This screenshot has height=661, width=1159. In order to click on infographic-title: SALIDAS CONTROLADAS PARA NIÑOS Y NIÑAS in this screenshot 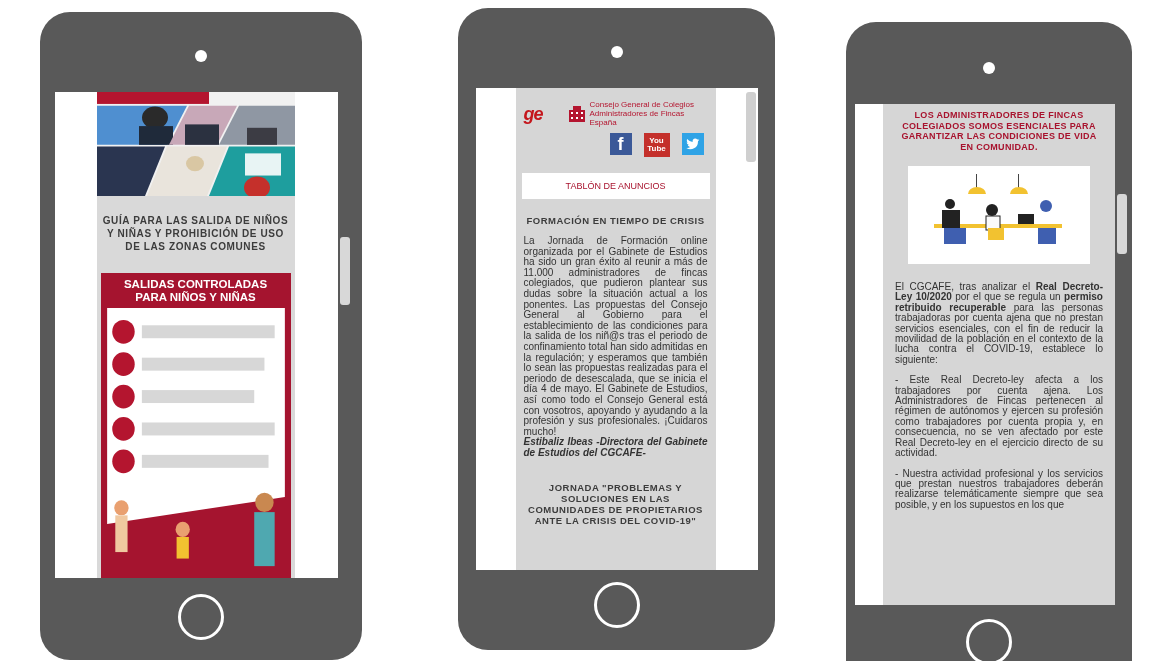, I will do `click(195, 291)`.